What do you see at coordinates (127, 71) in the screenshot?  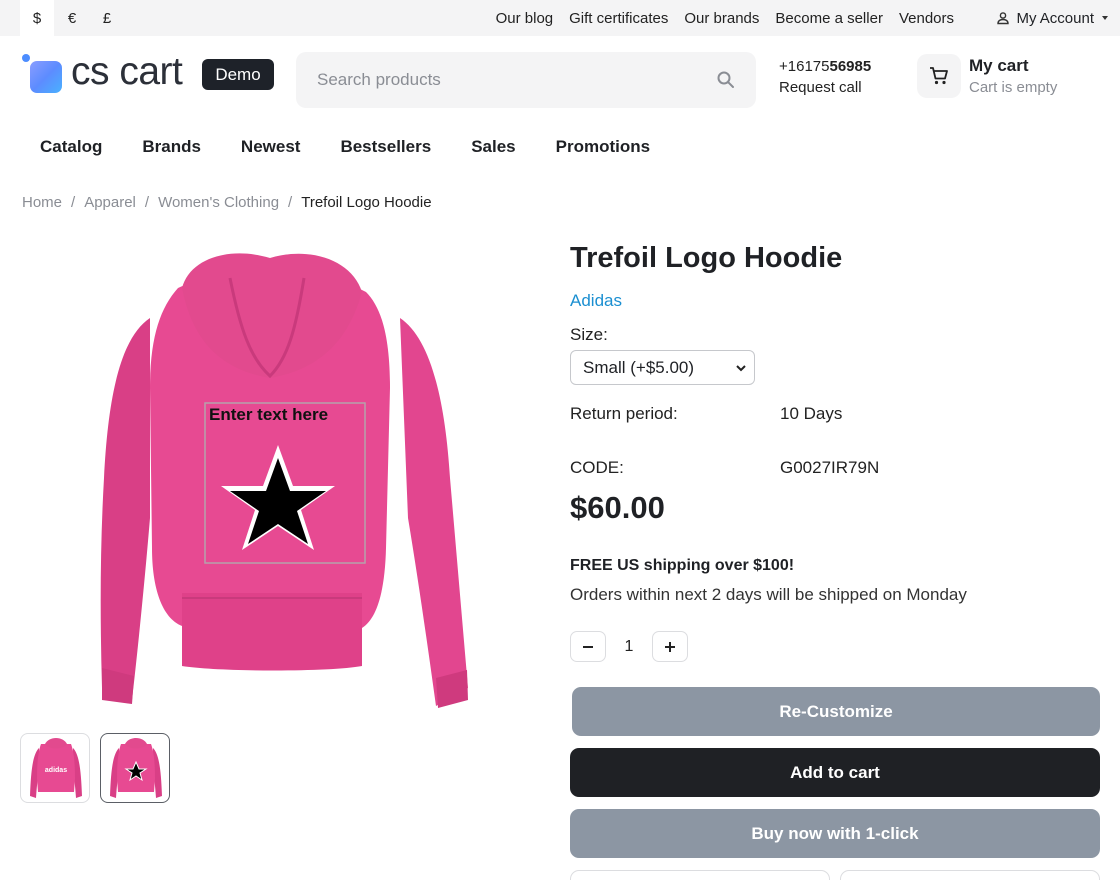 I see `logo-text: cs cart` at bounding box center [127, 71].